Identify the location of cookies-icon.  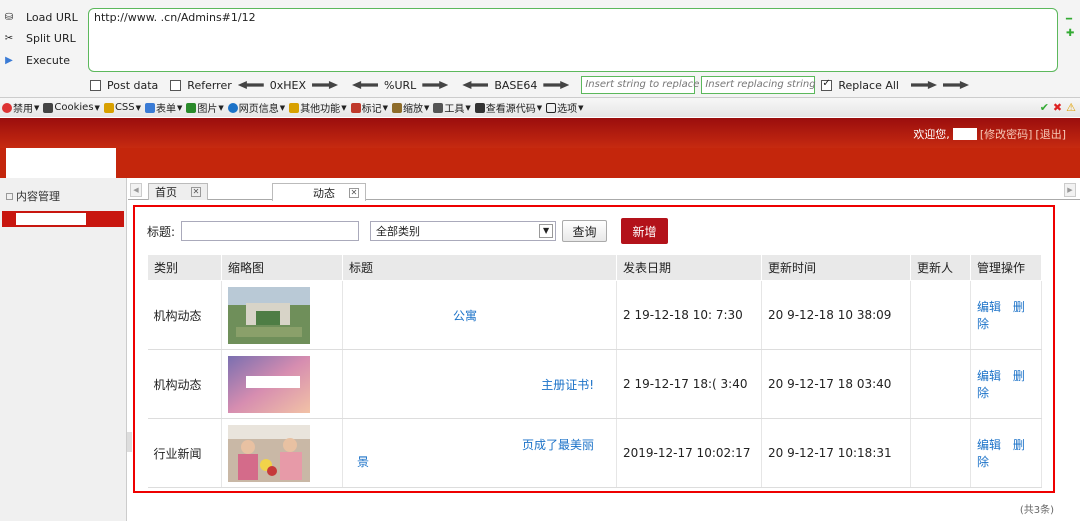
(48, 107).